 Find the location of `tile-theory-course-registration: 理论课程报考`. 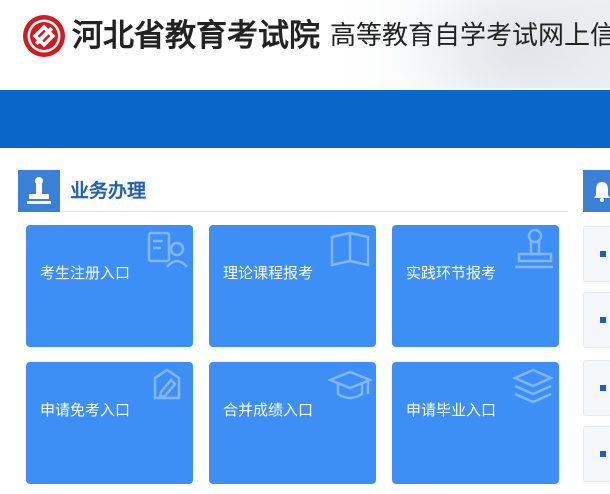

tile-theory-course-registration: 理论课程报考 is located at coordinates (292, 286).